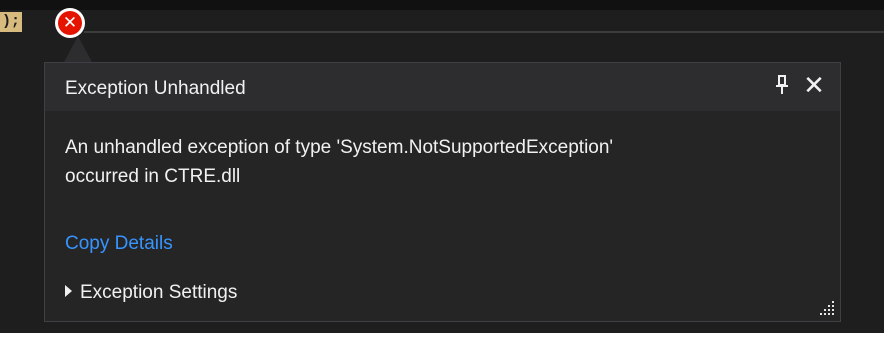 This screenshot has height=341, width=884. What do you see at coordinates (827, 308) in the screenshot?
I see `resize-grip-icon` at bounding box center [827, 308].